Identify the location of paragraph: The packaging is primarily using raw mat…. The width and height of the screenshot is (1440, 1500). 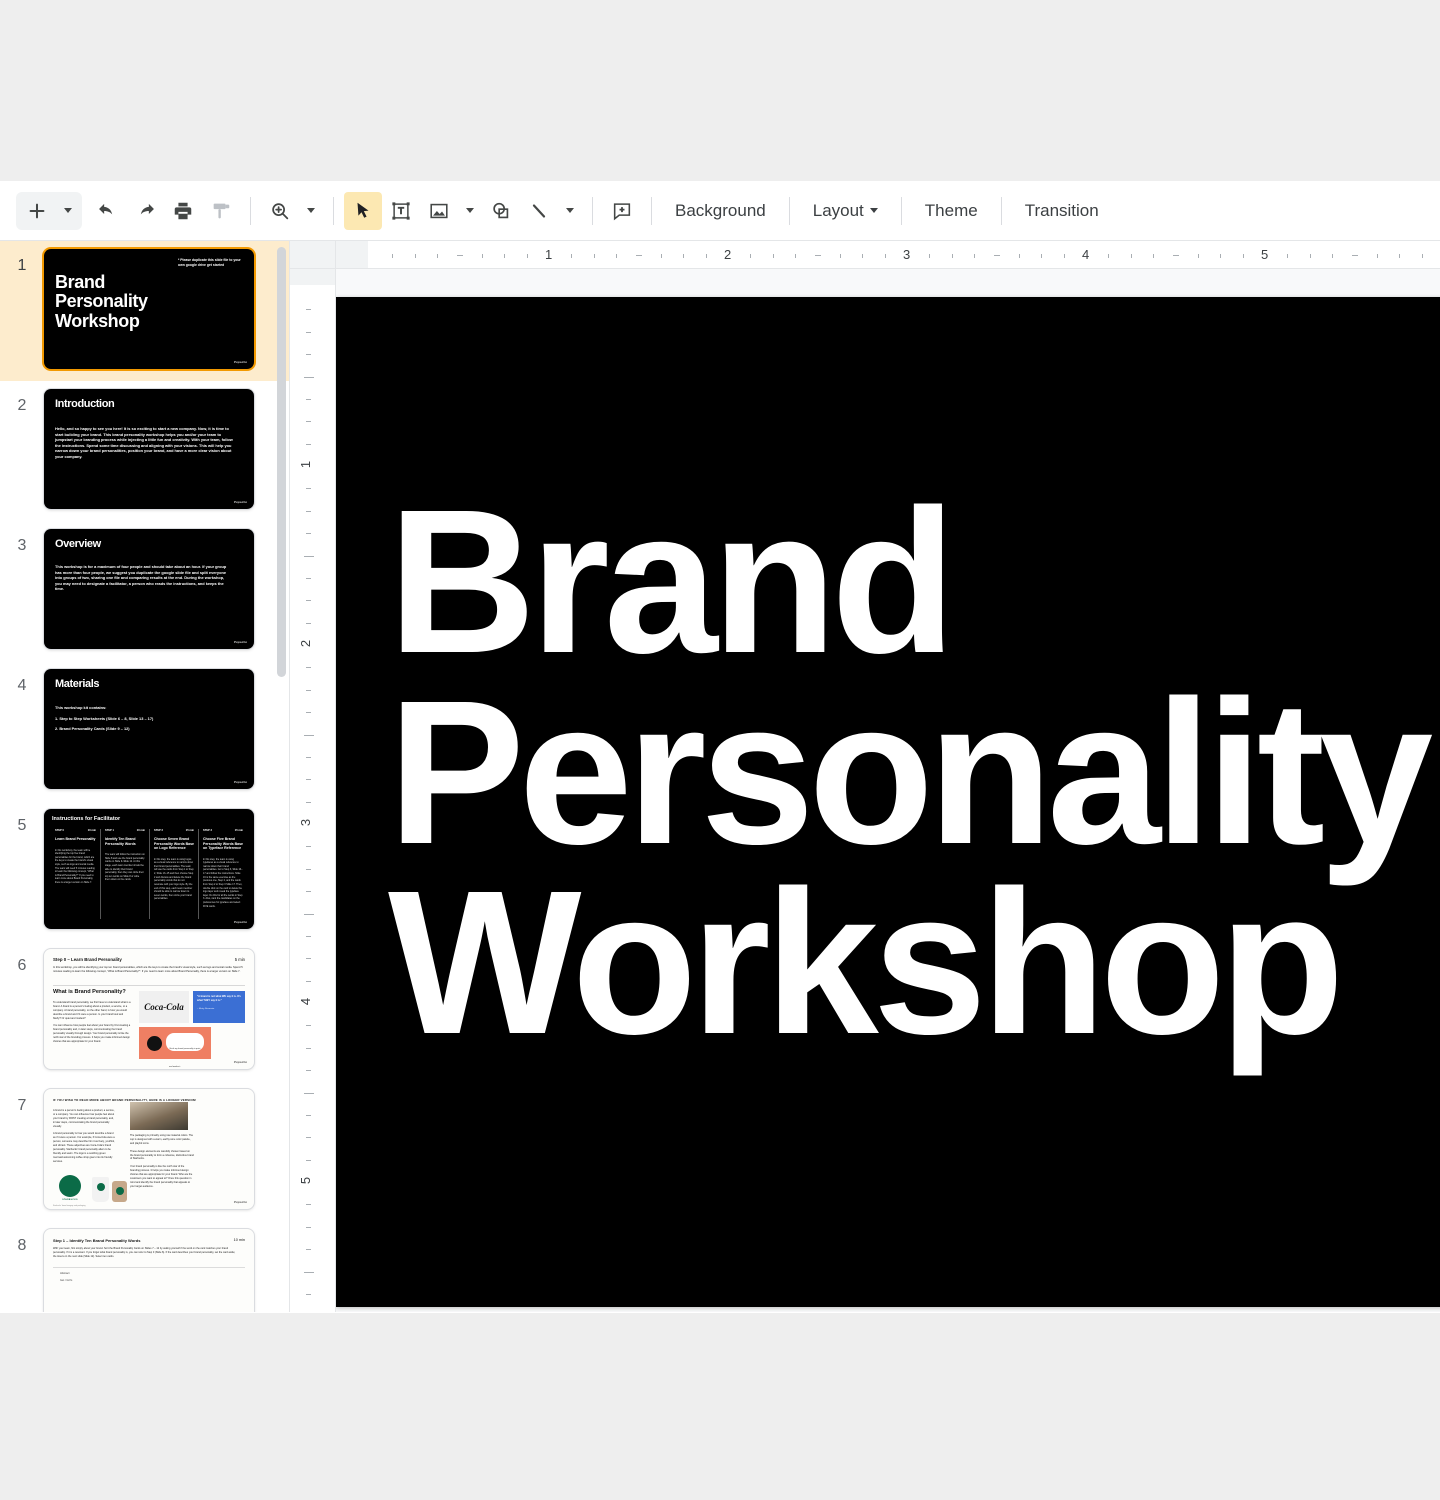
(162, 1139).